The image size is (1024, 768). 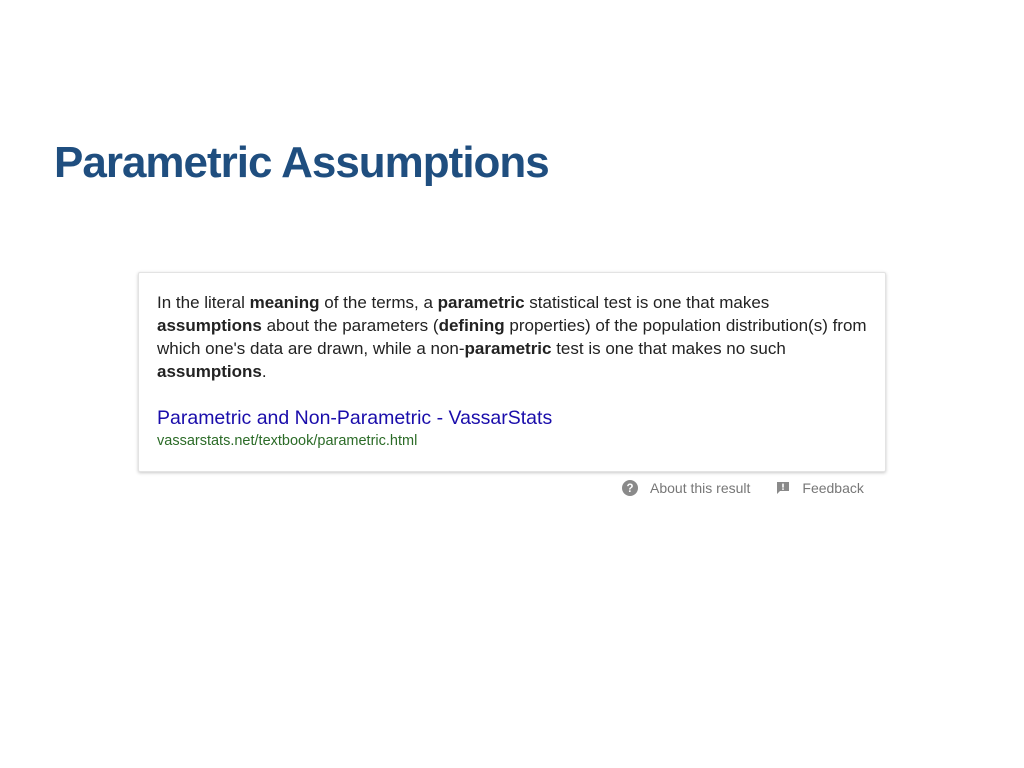 I want to click on feedback-label: Feedback, so click(x=833, y=488).